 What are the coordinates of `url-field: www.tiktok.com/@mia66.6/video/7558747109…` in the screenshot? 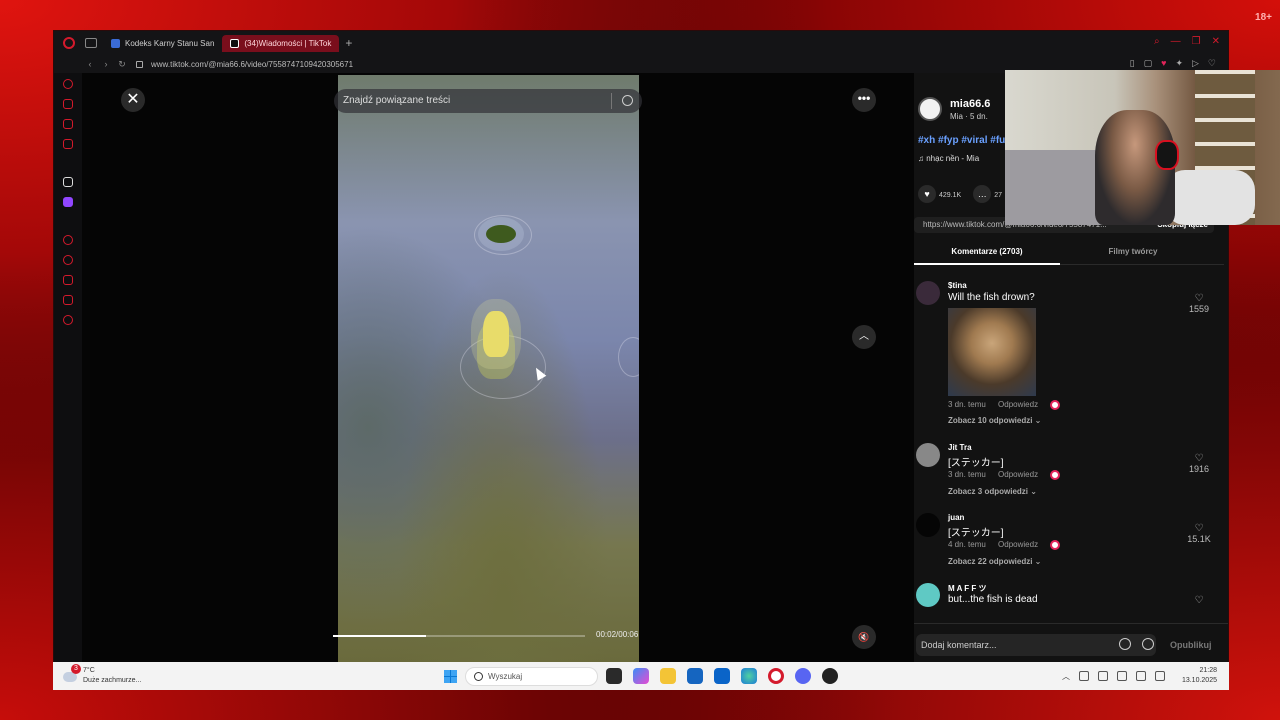 It's located at (252, 64).